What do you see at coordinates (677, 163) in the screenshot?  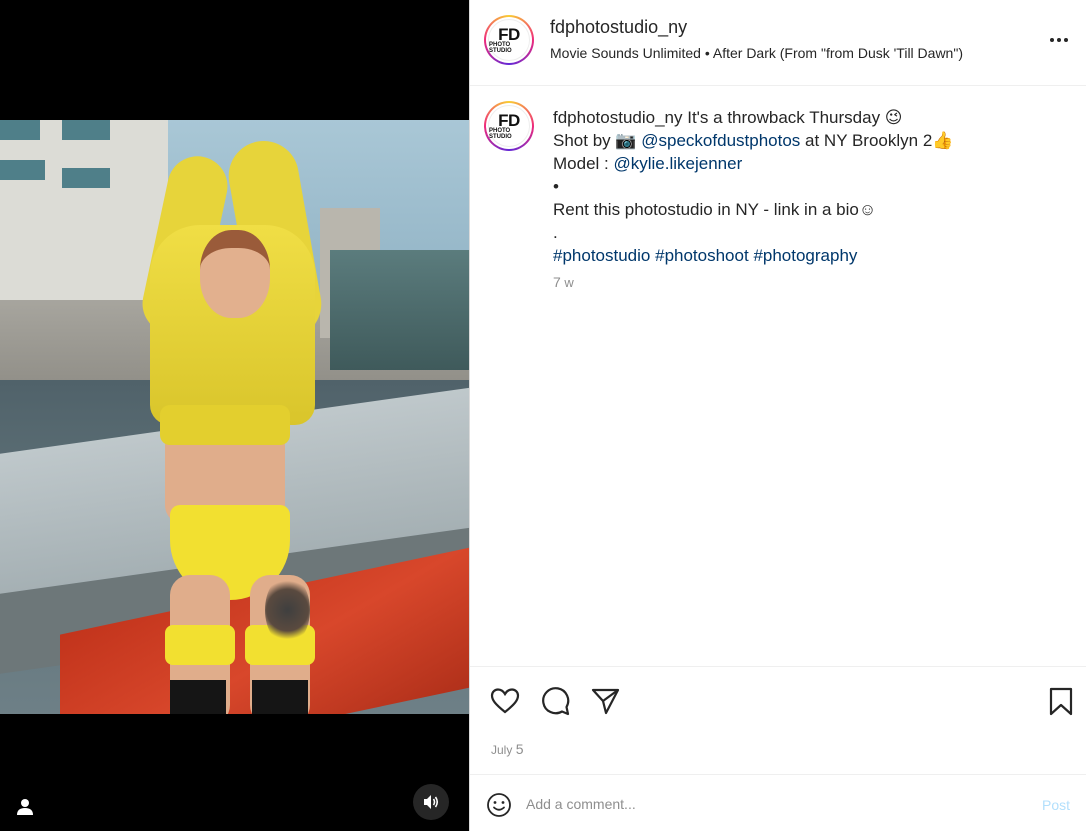 I see `mention-model: @kylie.likejenner` at bounding box center [677, 163].